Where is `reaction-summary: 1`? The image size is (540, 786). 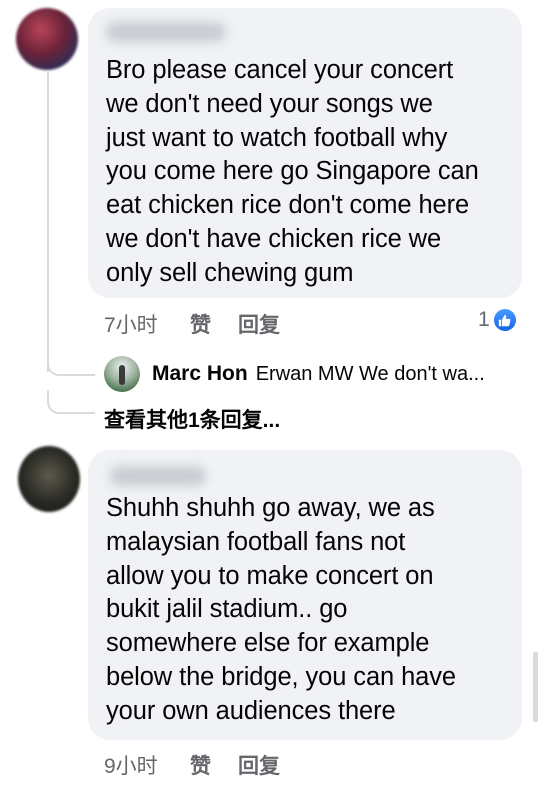 reaction-summary: 1 is located at coordinates (497, 320).